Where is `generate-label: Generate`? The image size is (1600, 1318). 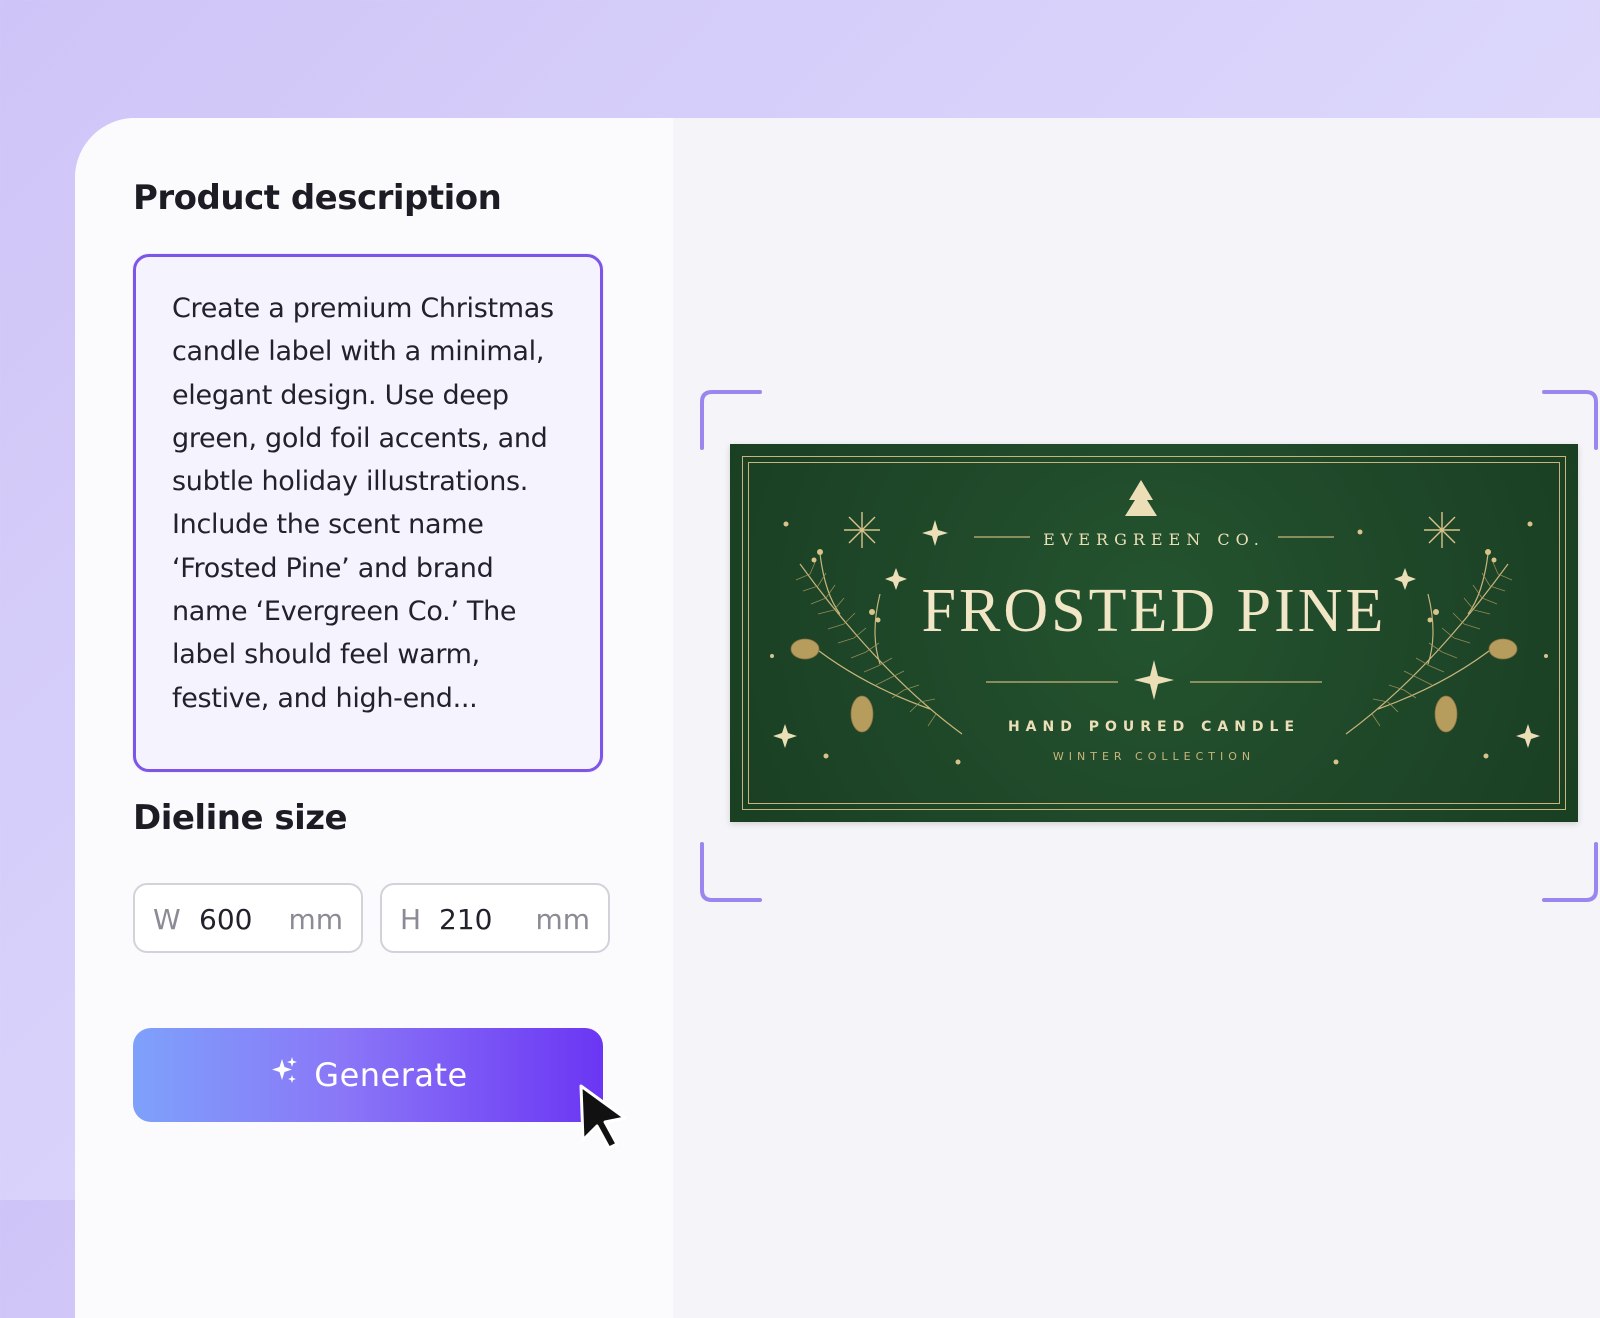 generate-label: Generate is located at coordinates (391, 1075).